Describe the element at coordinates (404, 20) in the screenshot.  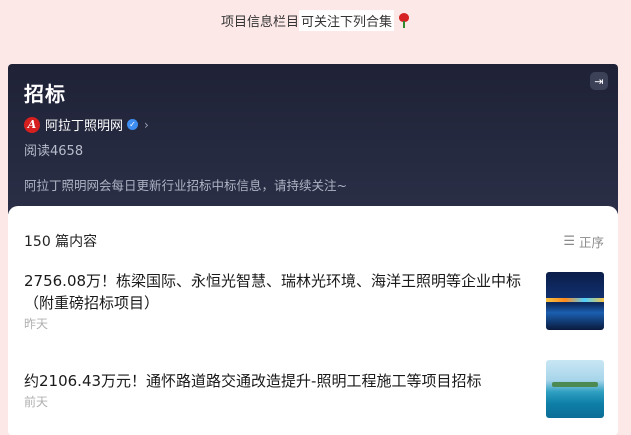
I see `rose-icon` at that location.